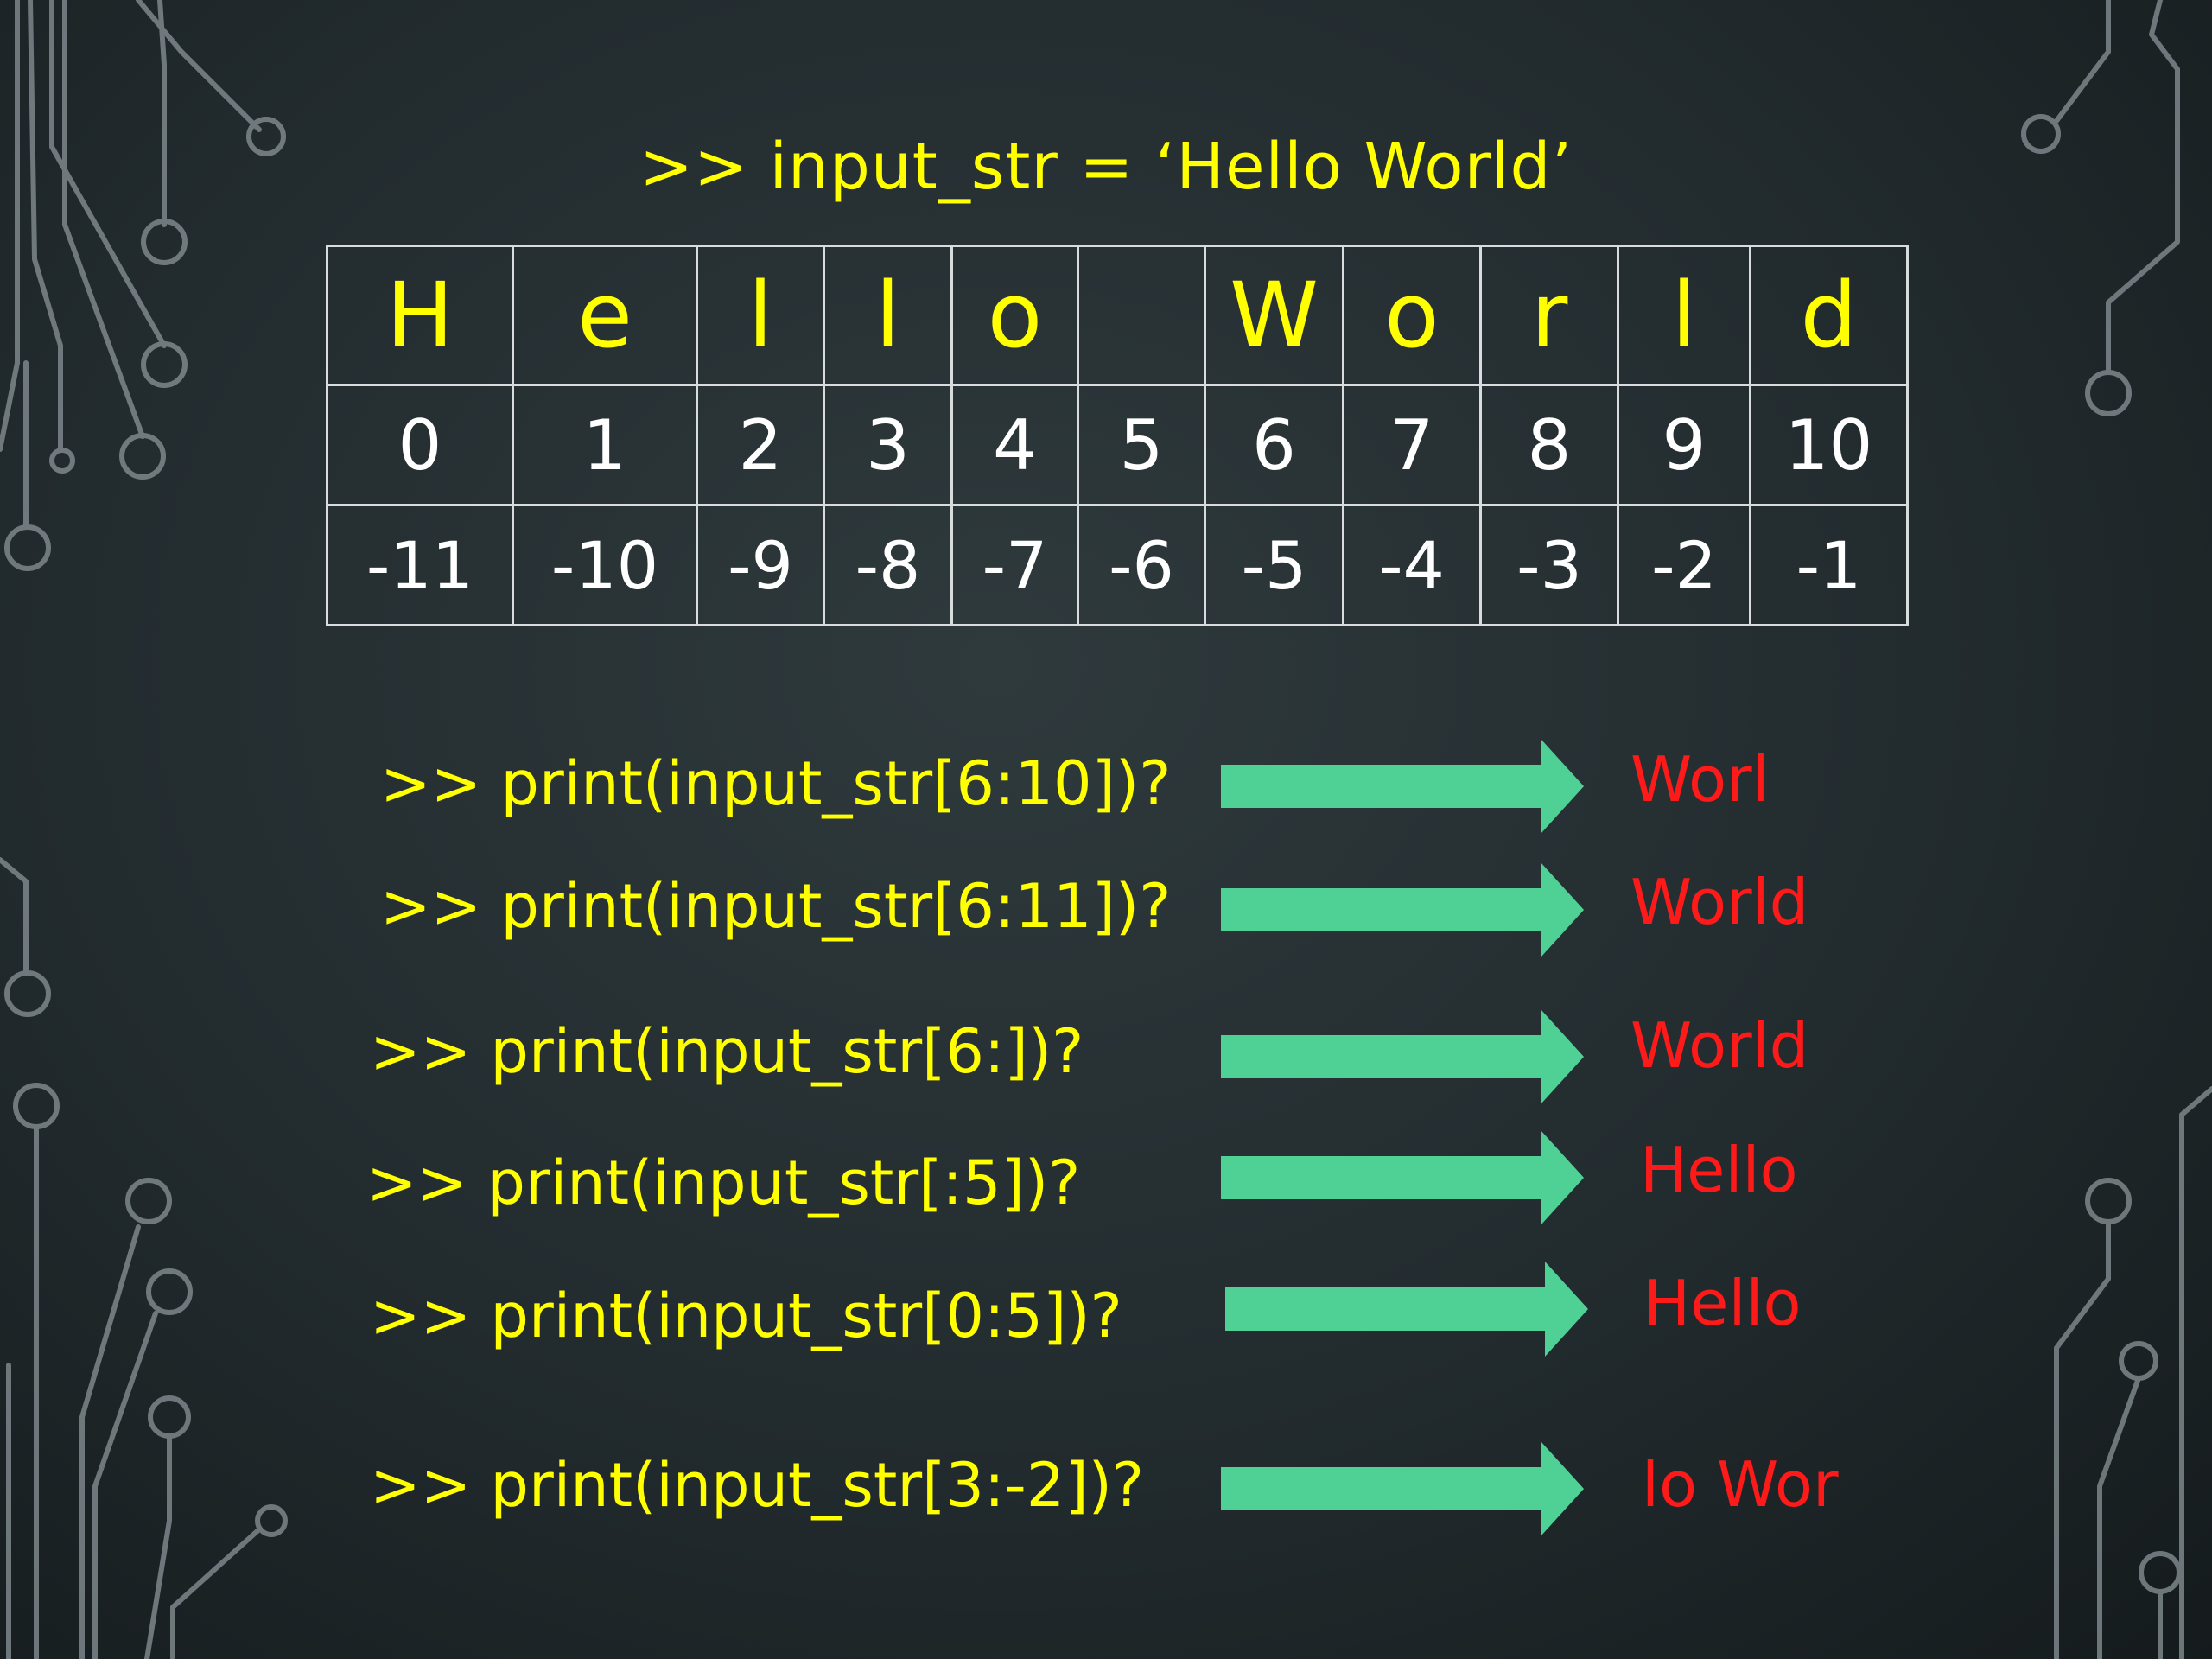  I want to click on negative-index-cell: -11, so click(420, 565).